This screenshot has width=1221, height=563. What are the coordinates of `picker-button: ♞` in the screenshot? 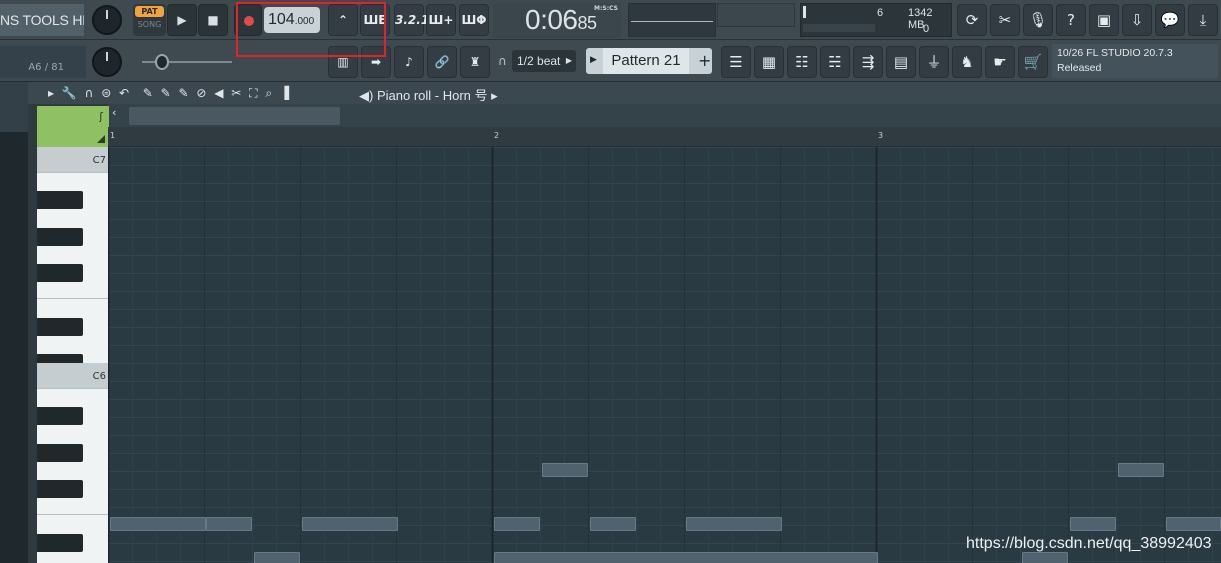 It's located at (967, 62).